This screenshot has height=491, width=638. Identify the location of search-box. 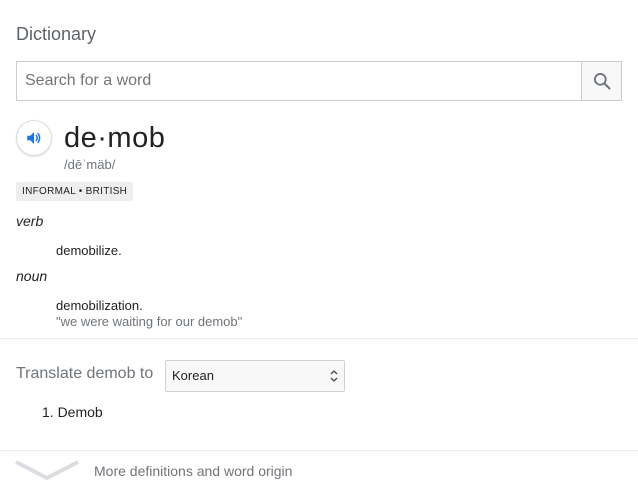
(319, 81).